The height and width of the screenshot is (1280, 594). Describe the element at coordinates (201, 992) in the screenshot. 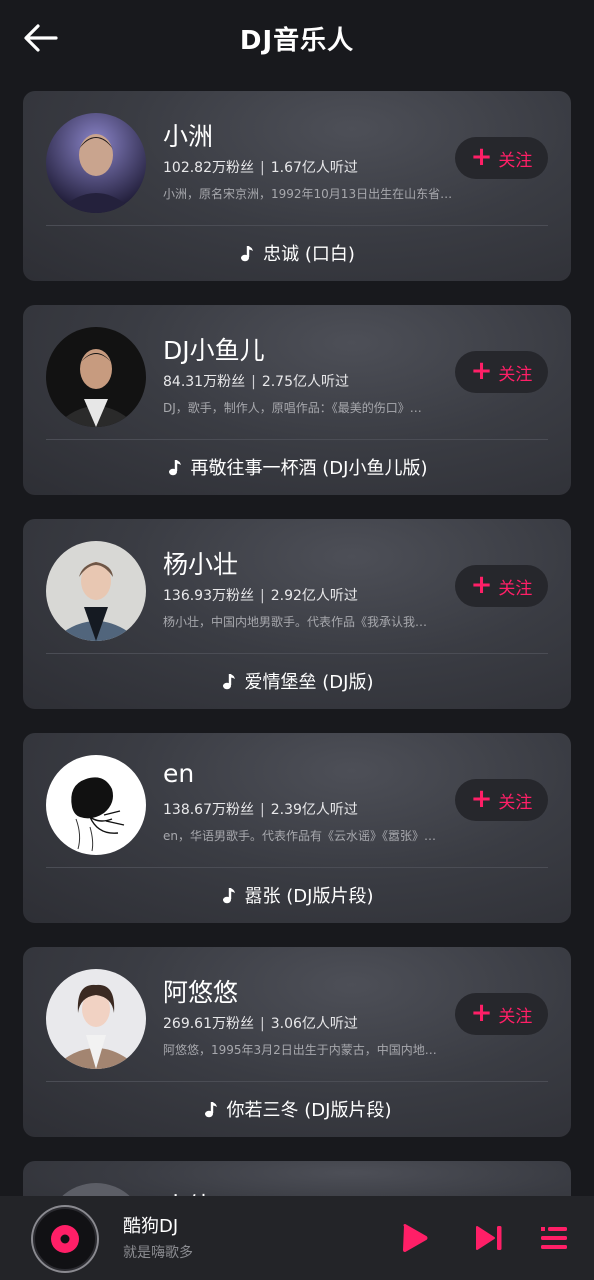

I see `artist-name: 阿悠悠` at that location.